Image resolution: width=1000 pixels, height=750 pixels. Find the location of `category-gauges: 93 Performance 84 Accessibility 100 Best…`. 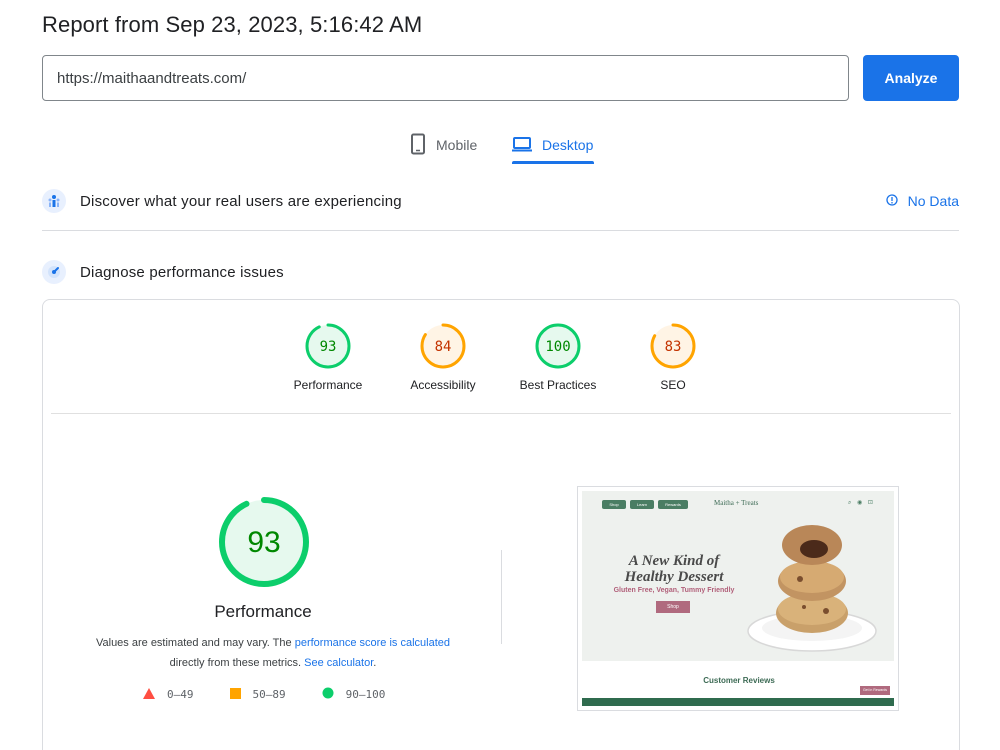

category-gauges: 93 Performance 84 Accessibility 100 Best… is located at coordinates (501, 357).